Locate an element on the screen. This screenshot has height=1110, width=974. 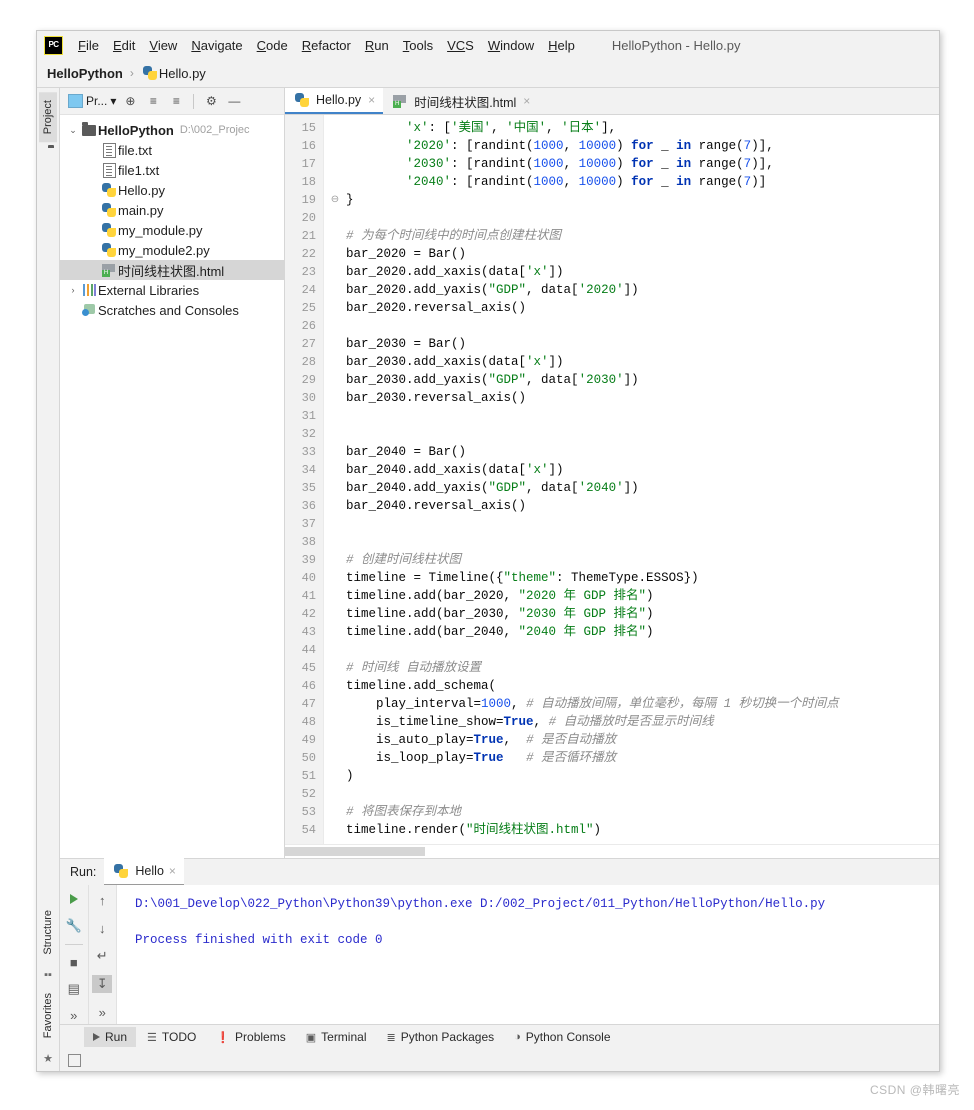
layout-icon: ▤ is located at coordinates (74, 989).